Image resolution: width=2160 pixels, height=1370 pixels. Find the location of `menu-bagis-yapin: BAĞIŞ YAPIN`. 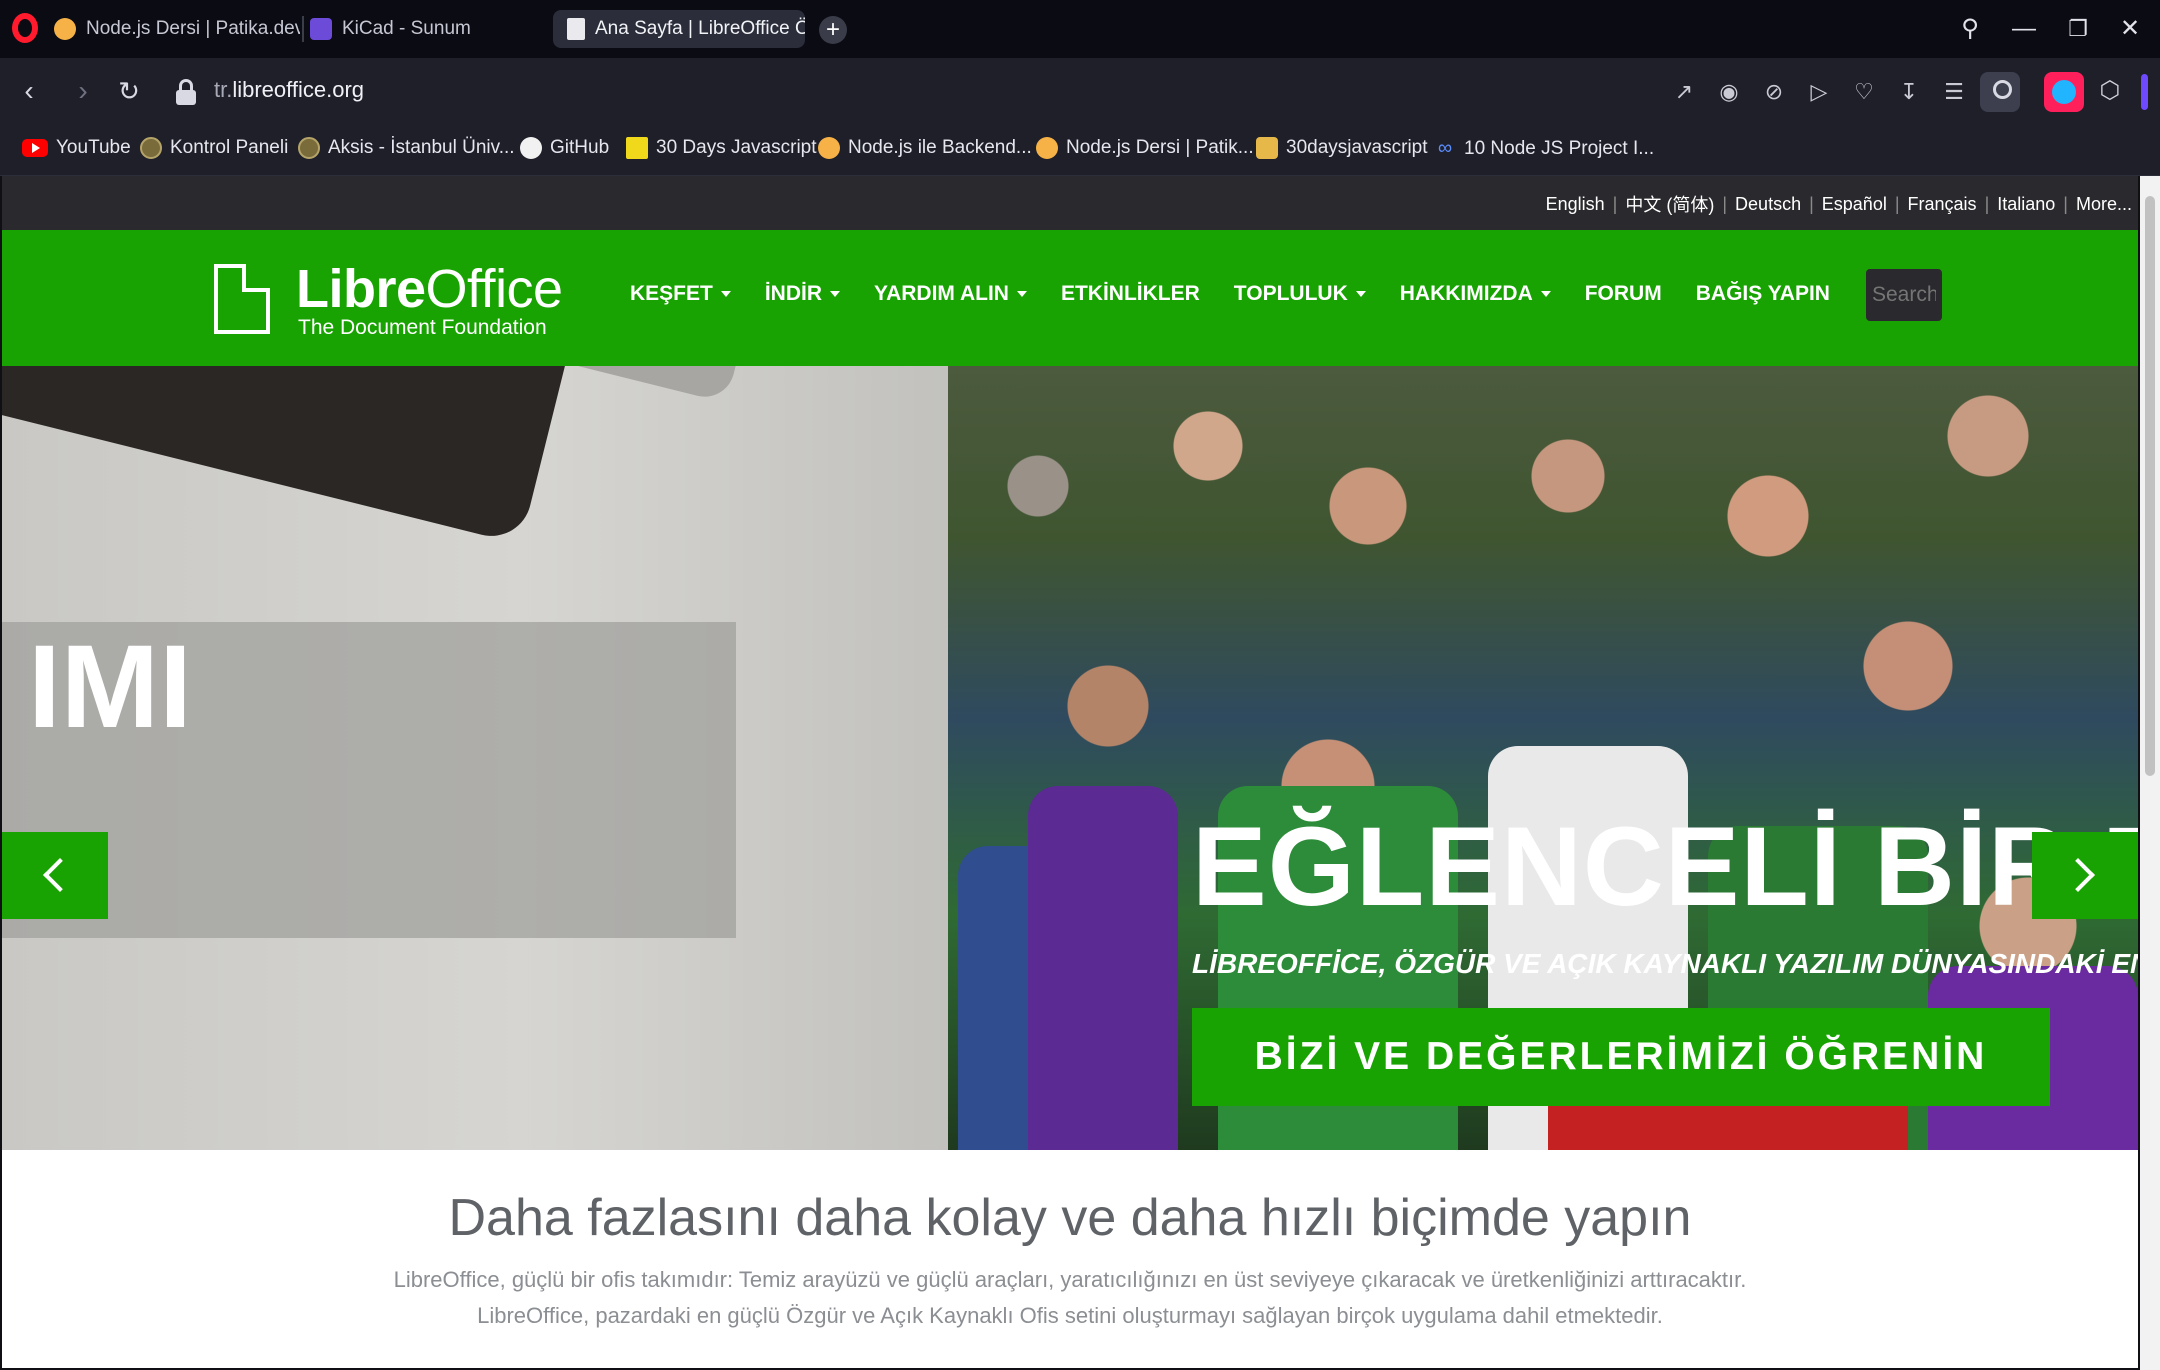

menu-bagis-yapin: BAĞIŞ YAPIN is located at coordinates (1763, 294).